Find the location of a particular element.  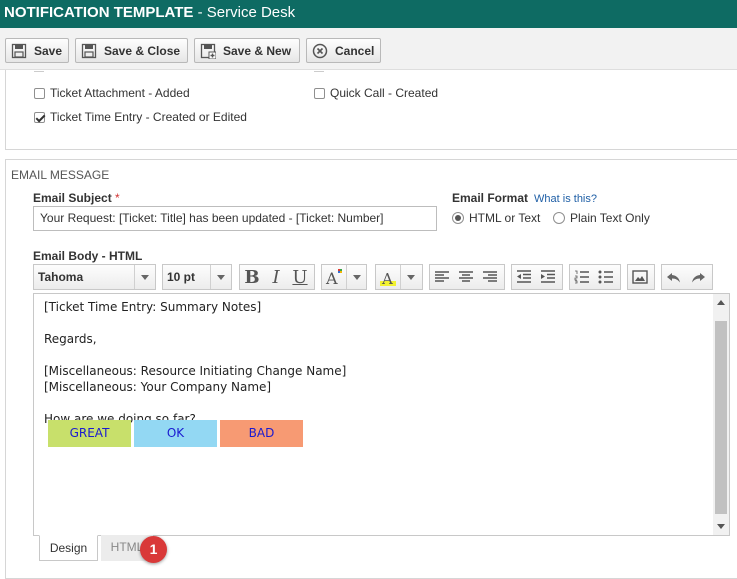

ticket-attachment-checkbox: Ticket Attachment - Added is located at coordinates (112, 93).